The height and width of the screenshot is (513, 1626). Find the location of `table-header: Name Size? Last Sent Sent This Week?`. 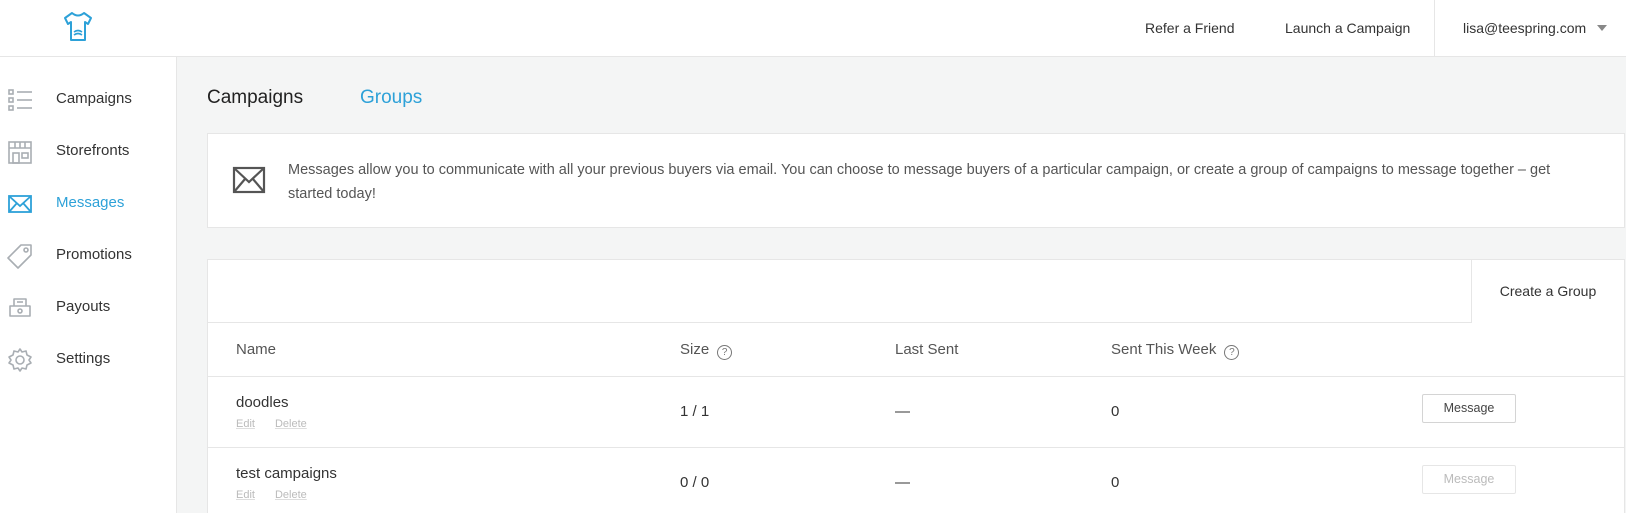

table-header: Name Size? Last Sent Sent This Week? is located at coordinates (916, 350).